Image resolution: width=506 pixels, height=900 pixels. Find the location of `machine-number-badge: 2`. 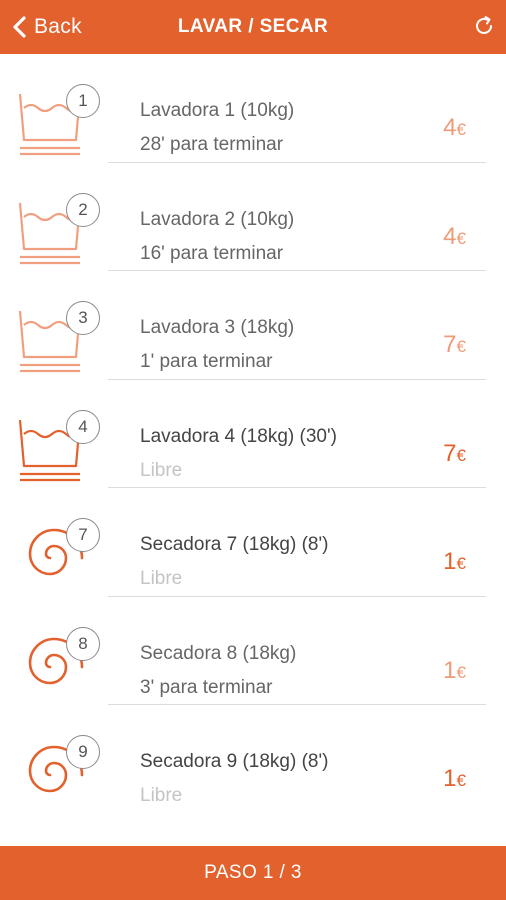

machine-number-badge: 2 is located at coordinates (83, 209).